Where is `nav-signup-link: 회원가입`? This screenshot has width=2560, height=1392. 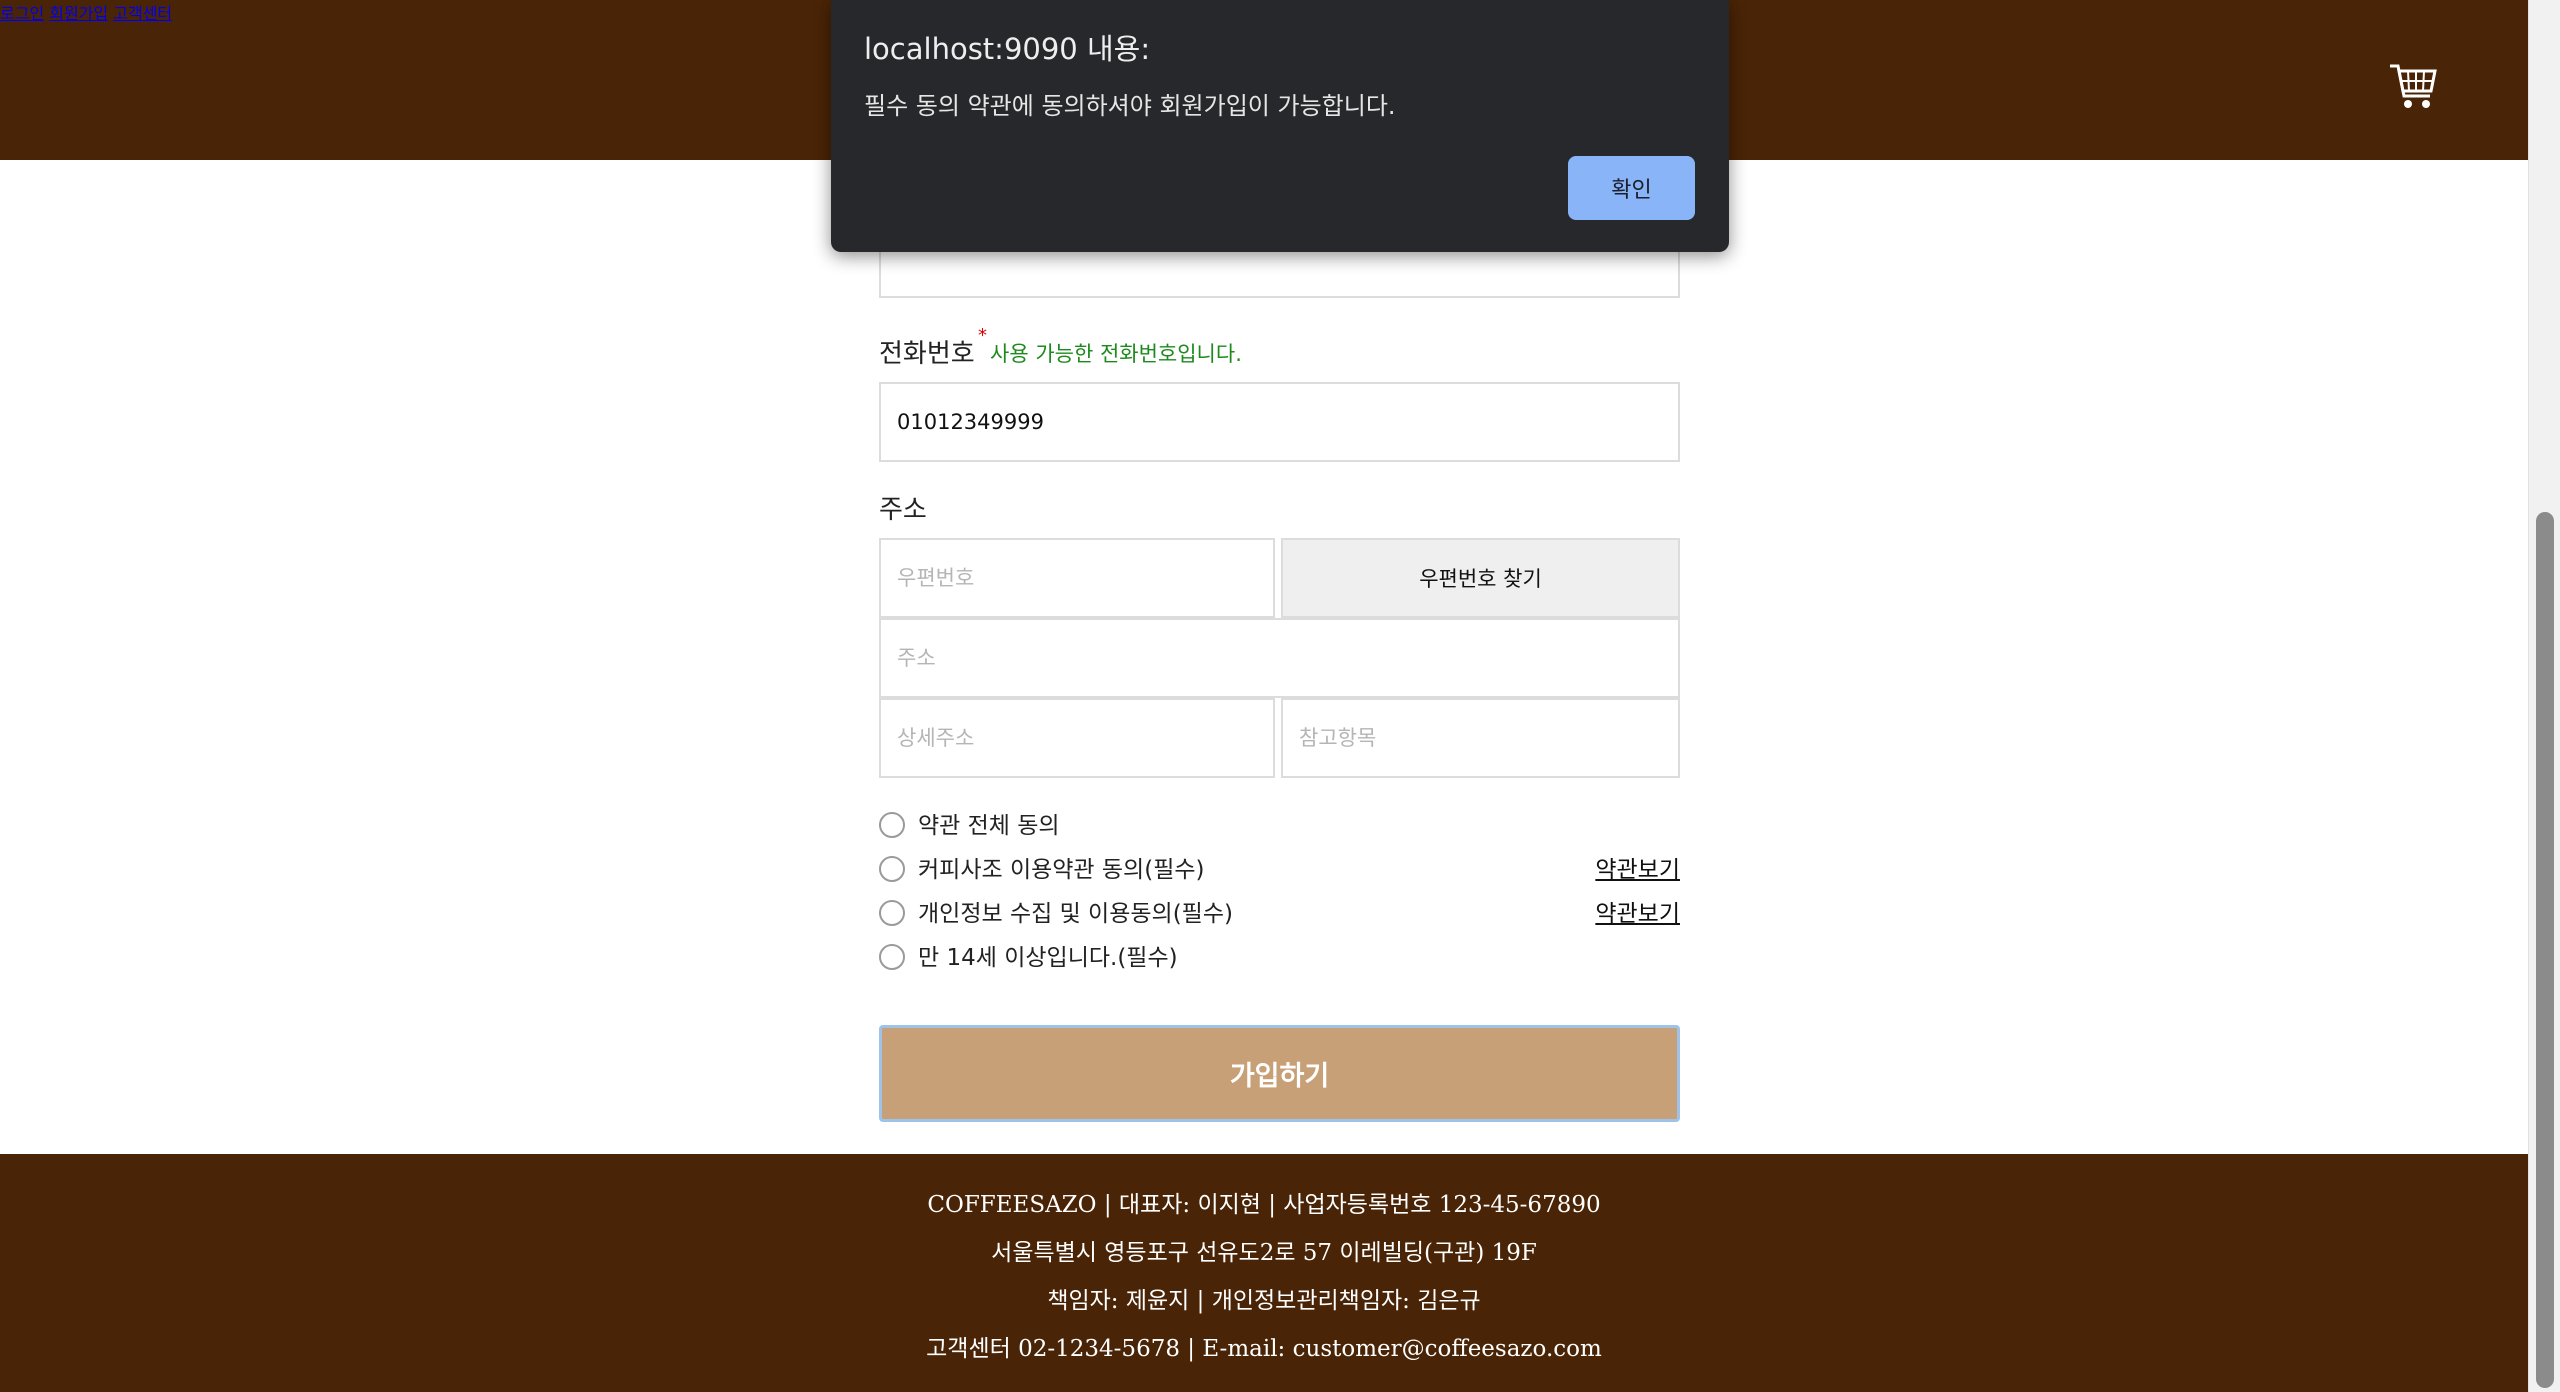 nav-signup-link: 회원가입 is located at coordinates (78, 13).